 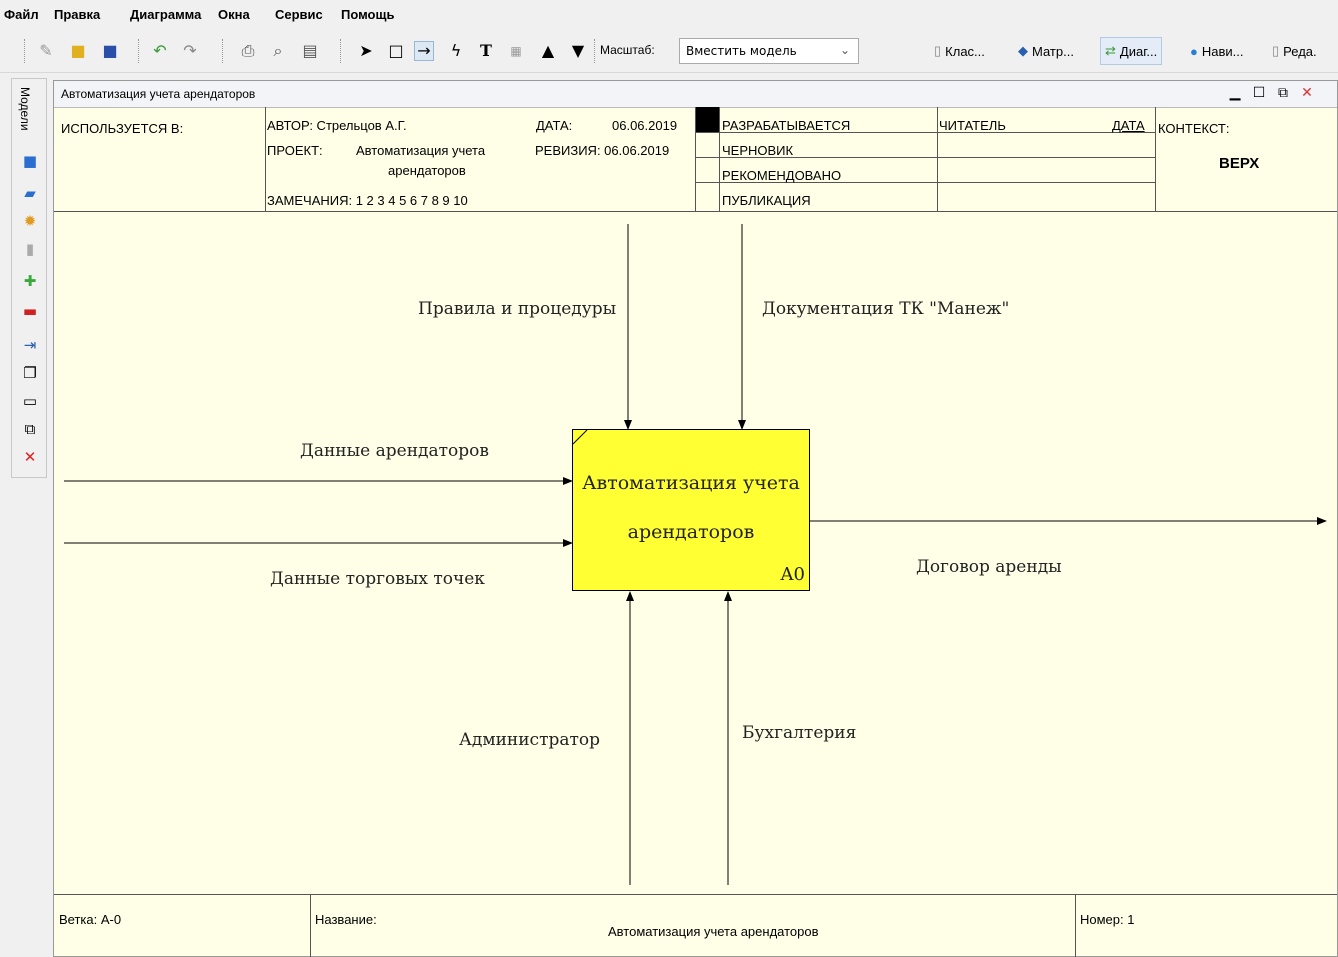 I want to click on class-icon: ▯, so click(x=938, y=50).